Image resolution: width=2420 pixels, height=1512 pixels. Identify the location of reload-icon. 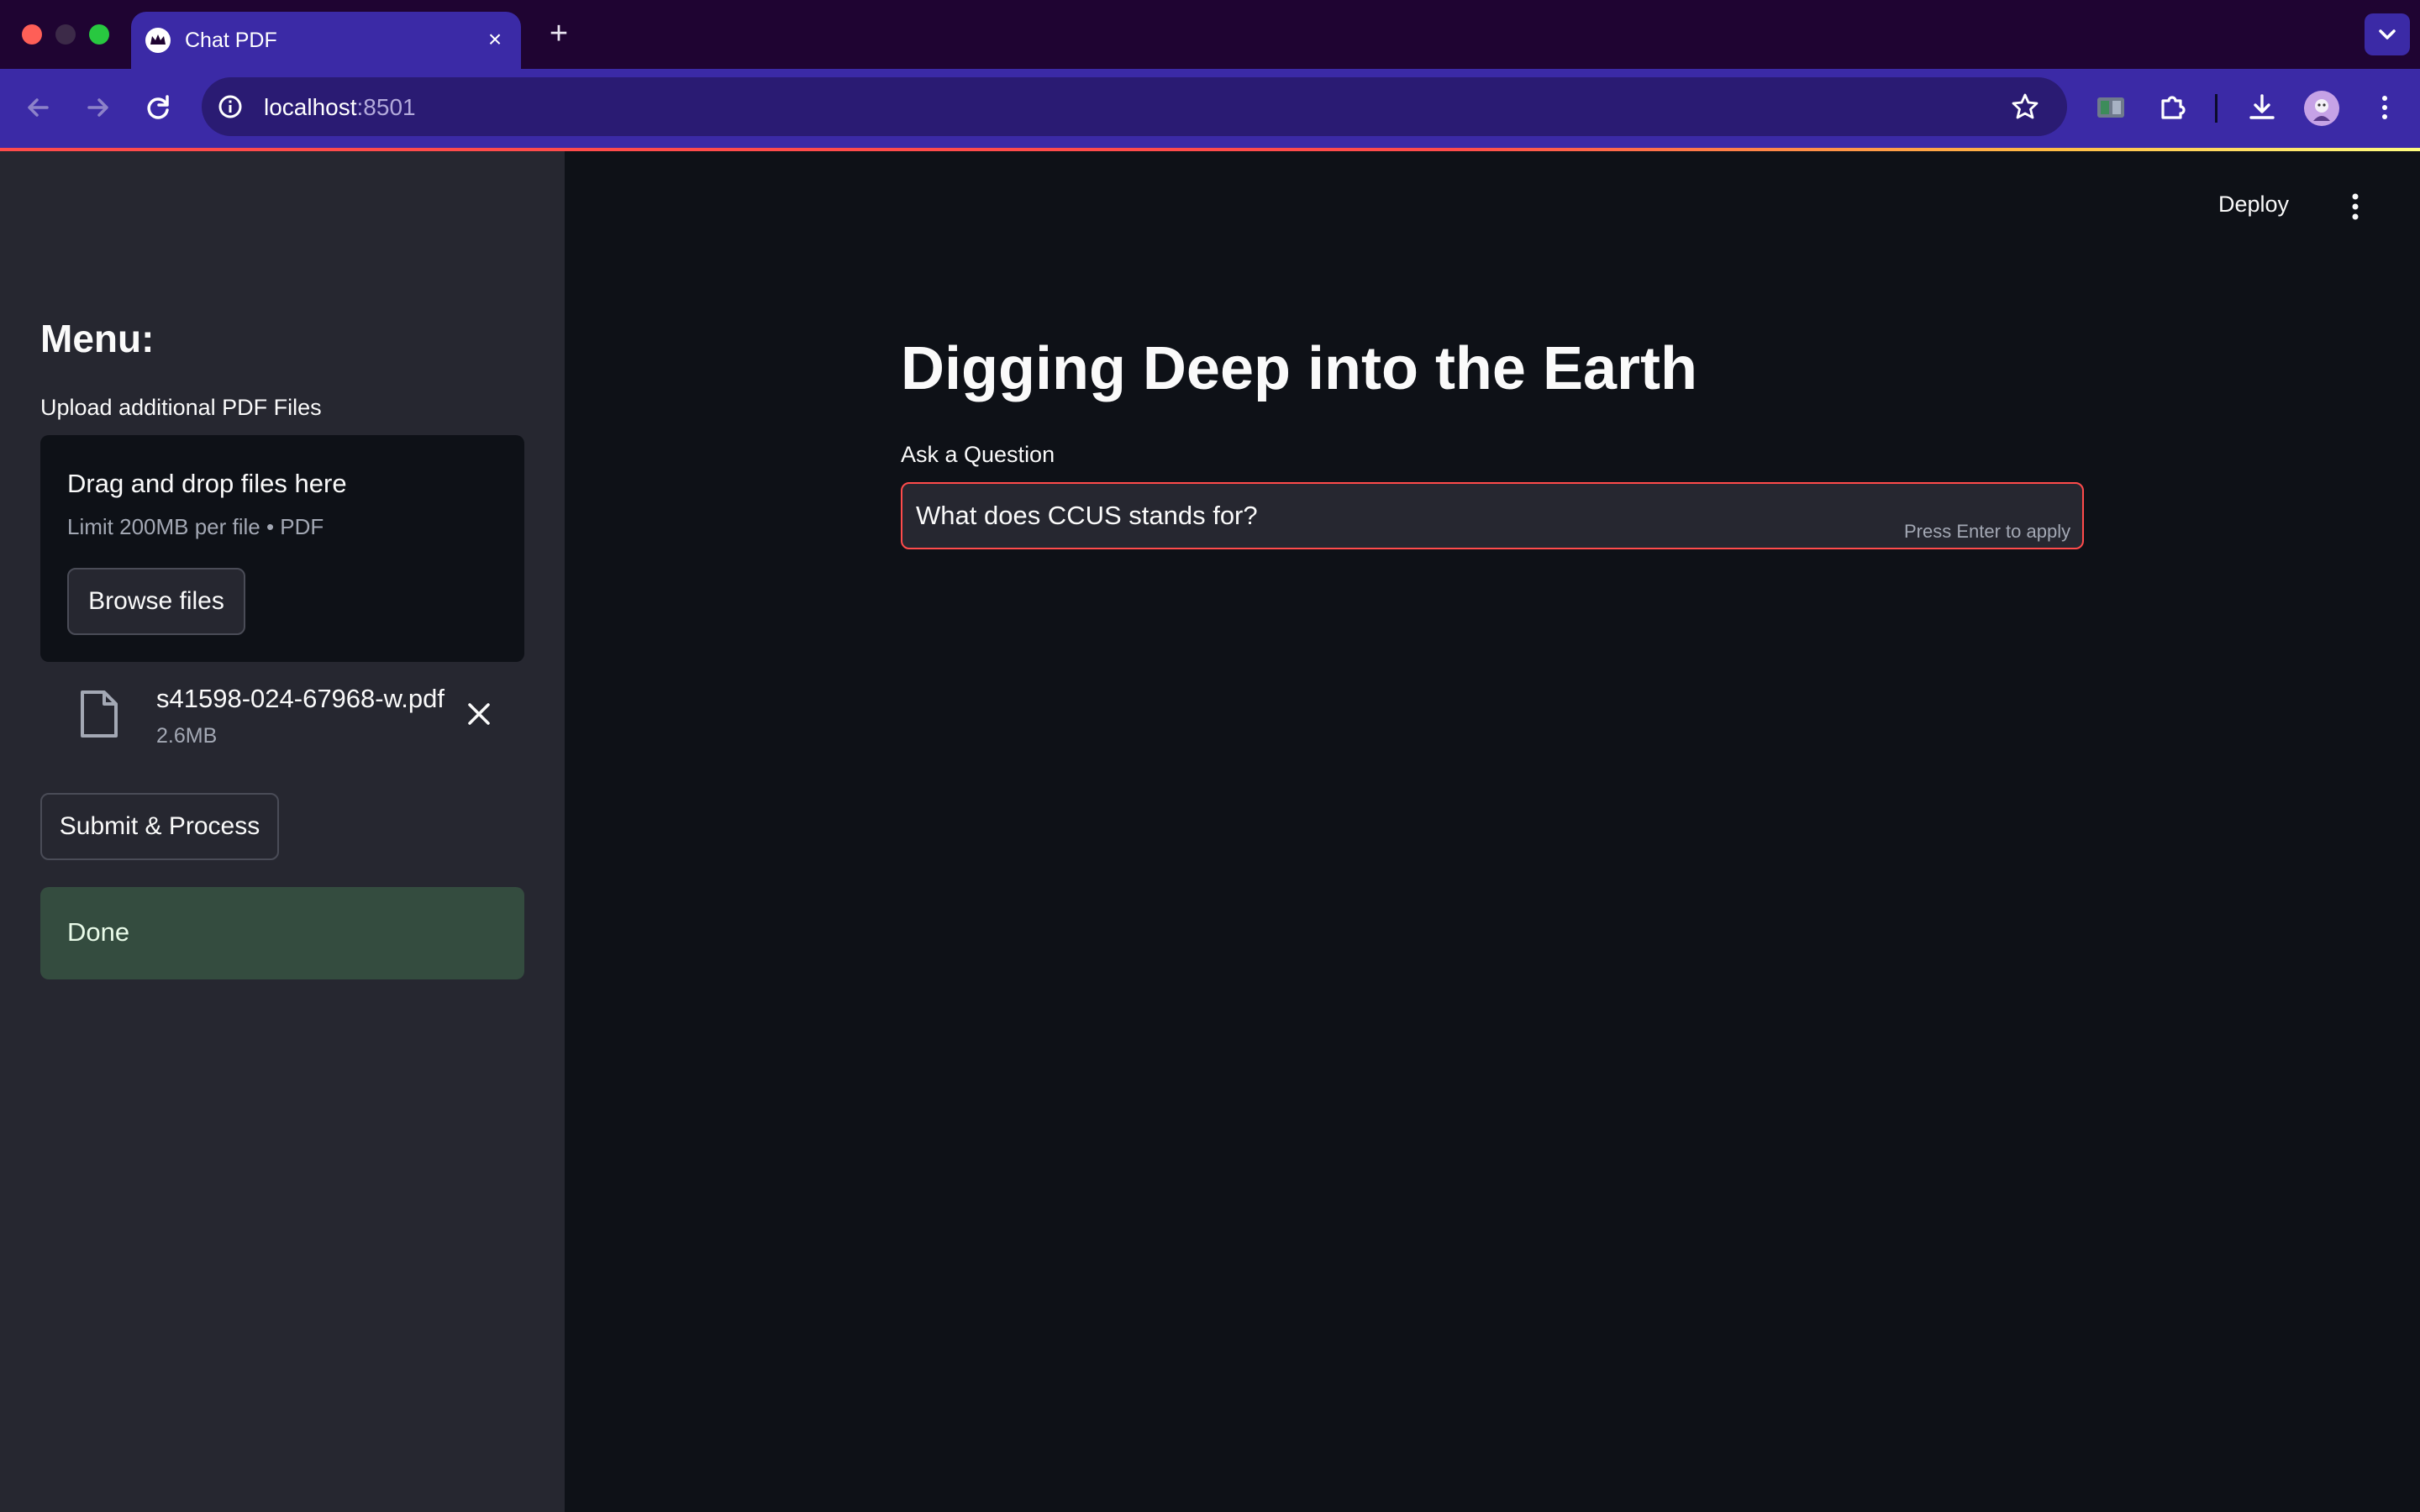
(158, 107).